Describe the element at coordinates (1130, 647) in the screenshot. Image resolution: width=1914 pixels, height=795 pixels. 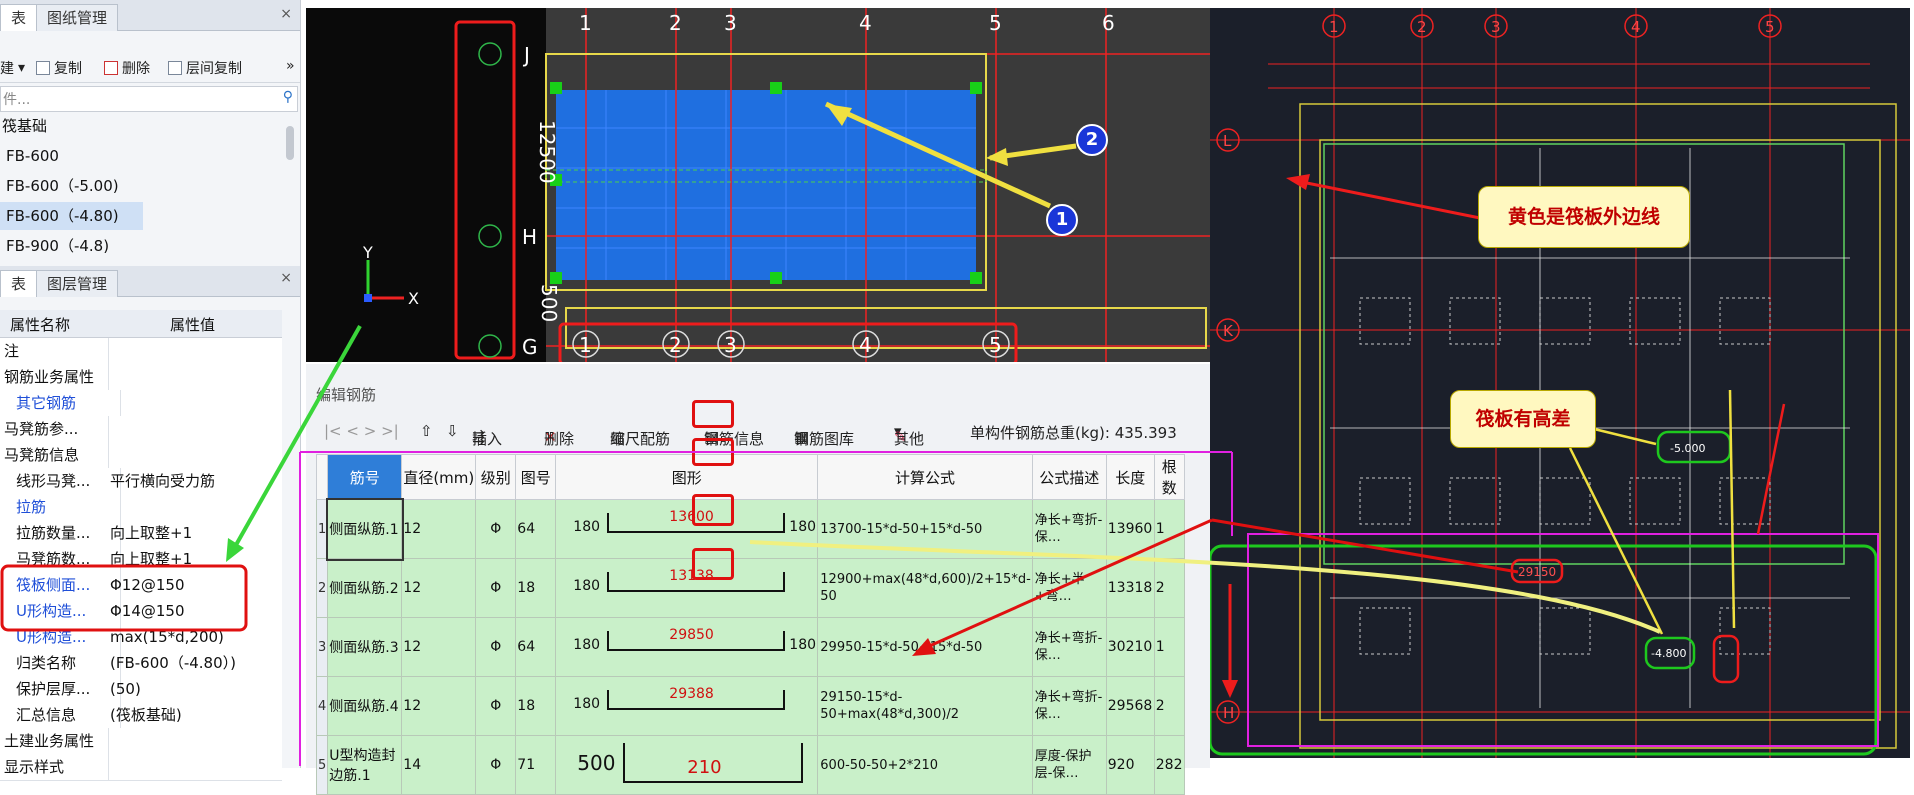
I see `length-cell: 30210` at that location.